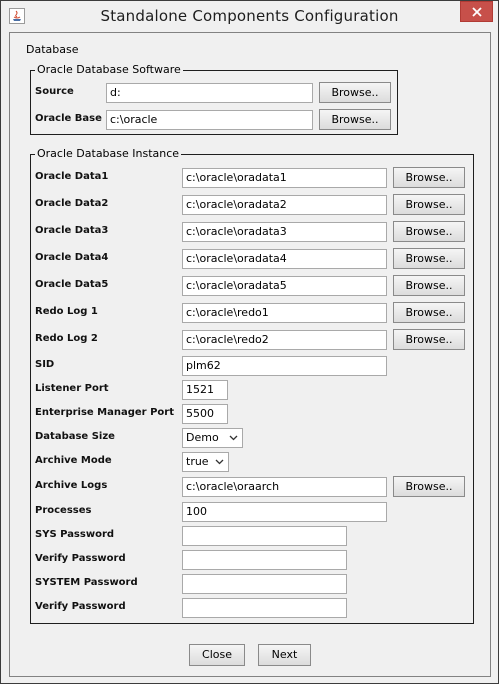 Image resolution: width=499 pixels, height=684 pixels. Describe the element at coordinates (66, 311) in the screenshot. I see `redo-log-1-label: Redo Log 1` at that location.